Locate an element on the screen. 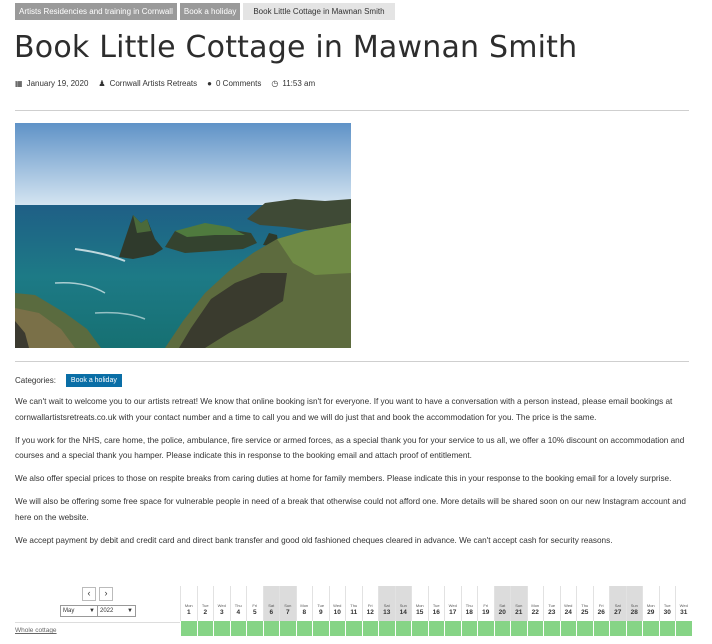  calendar-day-header: Fri 12 is located at coordinates (370, 603).